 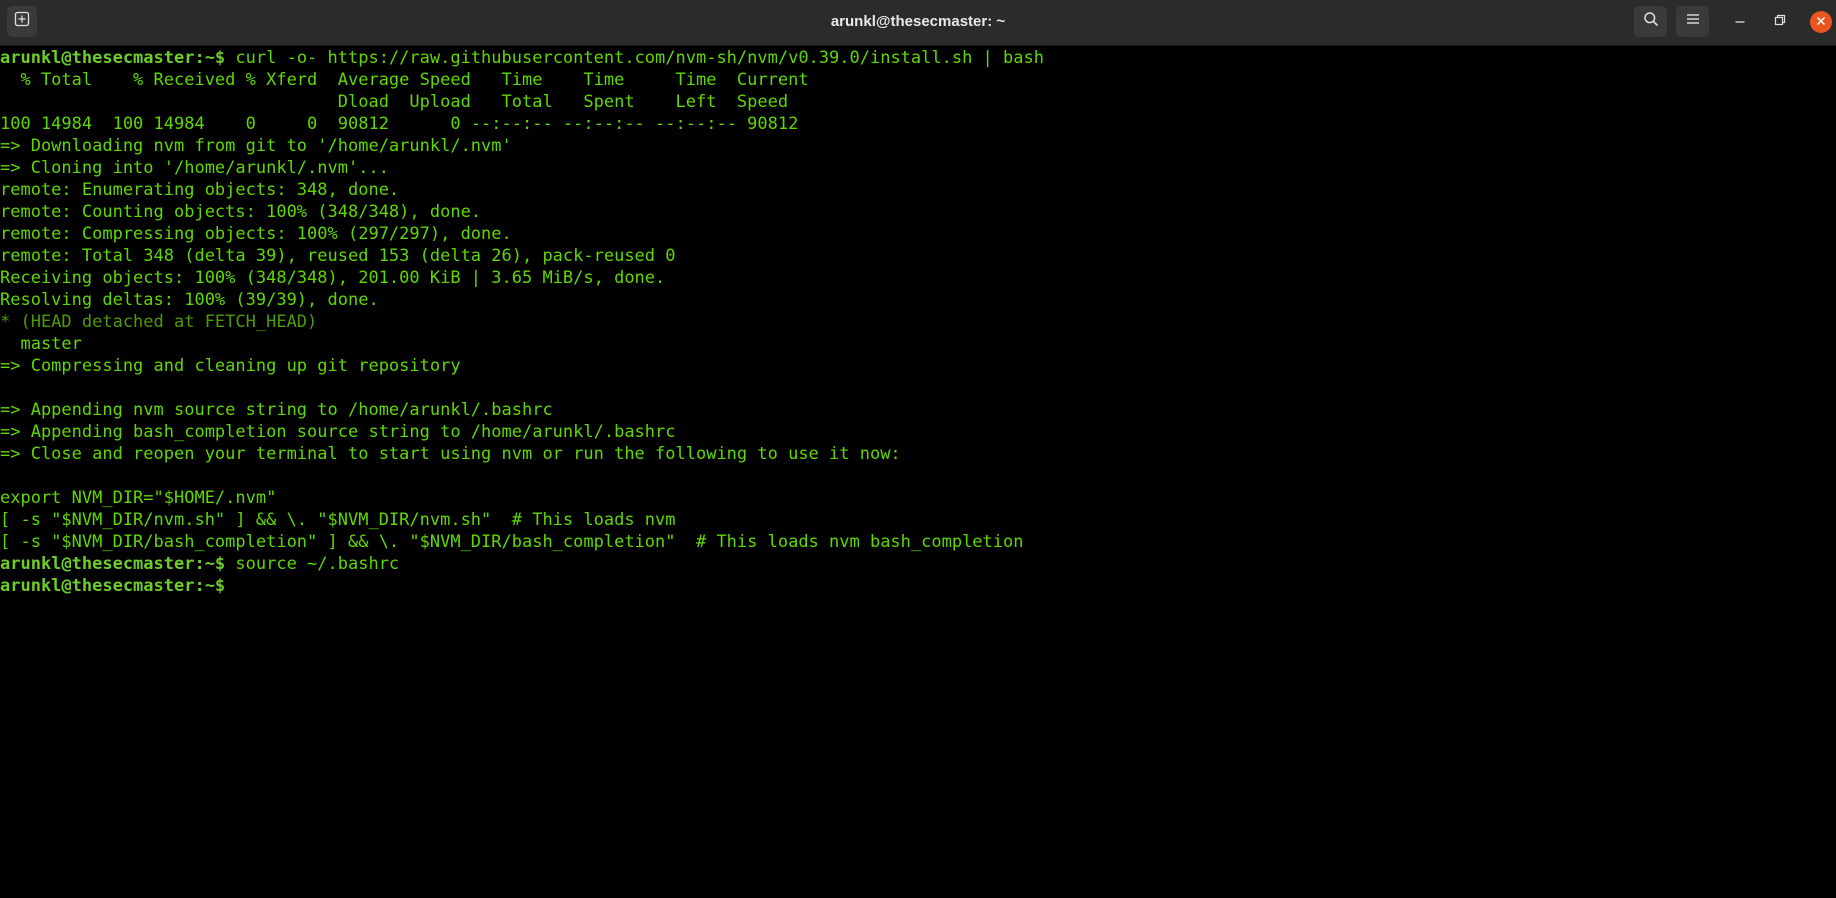 I want to click on terminal-line: * (HEAD detached at FETCH_HEAD), so click(x=918, y=322).